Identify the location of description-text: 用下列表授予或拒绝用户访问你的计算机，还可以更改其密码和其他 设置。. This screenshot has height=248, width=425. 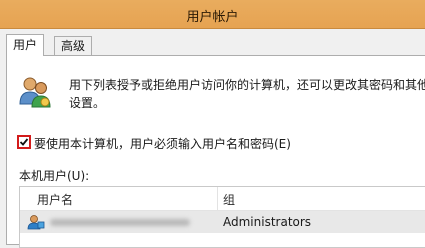
(247, 94).